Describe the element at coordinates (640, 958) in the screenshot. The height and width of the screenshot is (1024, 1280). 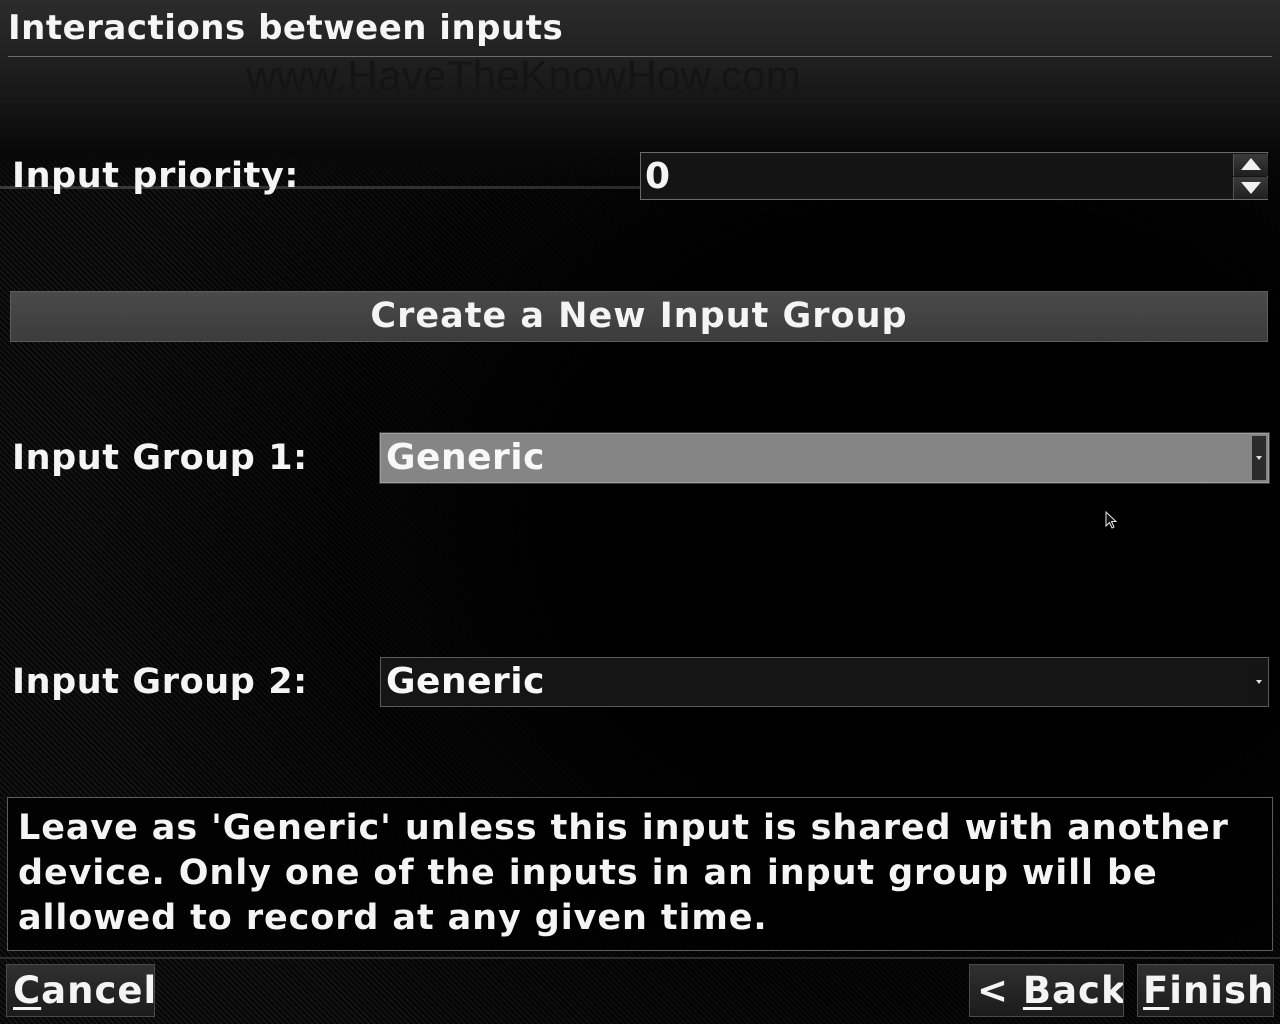
I see `footer-divider` at that location.